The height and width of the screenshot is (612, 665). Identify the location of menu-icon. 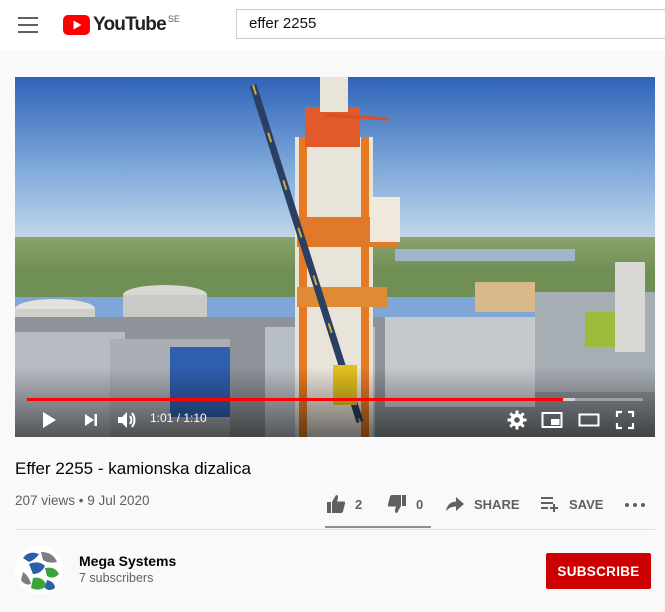
(28, 25).